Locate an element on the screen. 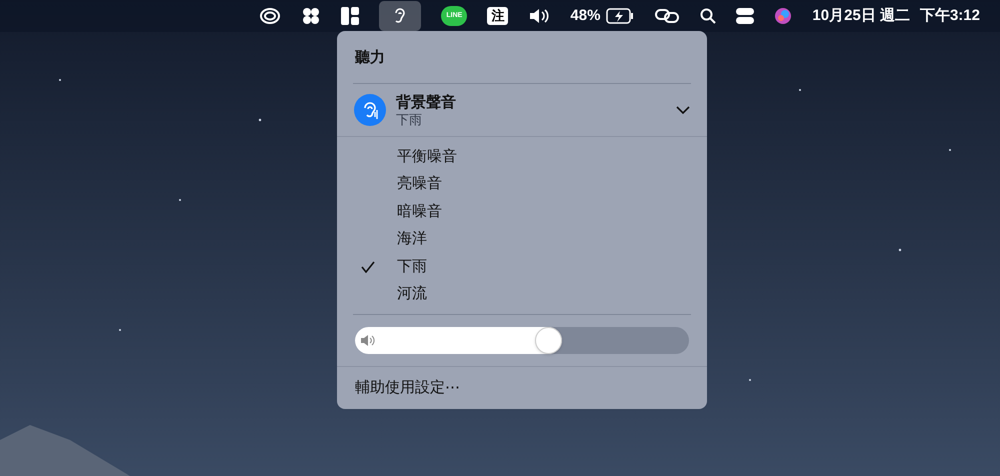 This screenshot has height=476, width=1000. sound-option: 河流 is located at coordinates (412, 294).